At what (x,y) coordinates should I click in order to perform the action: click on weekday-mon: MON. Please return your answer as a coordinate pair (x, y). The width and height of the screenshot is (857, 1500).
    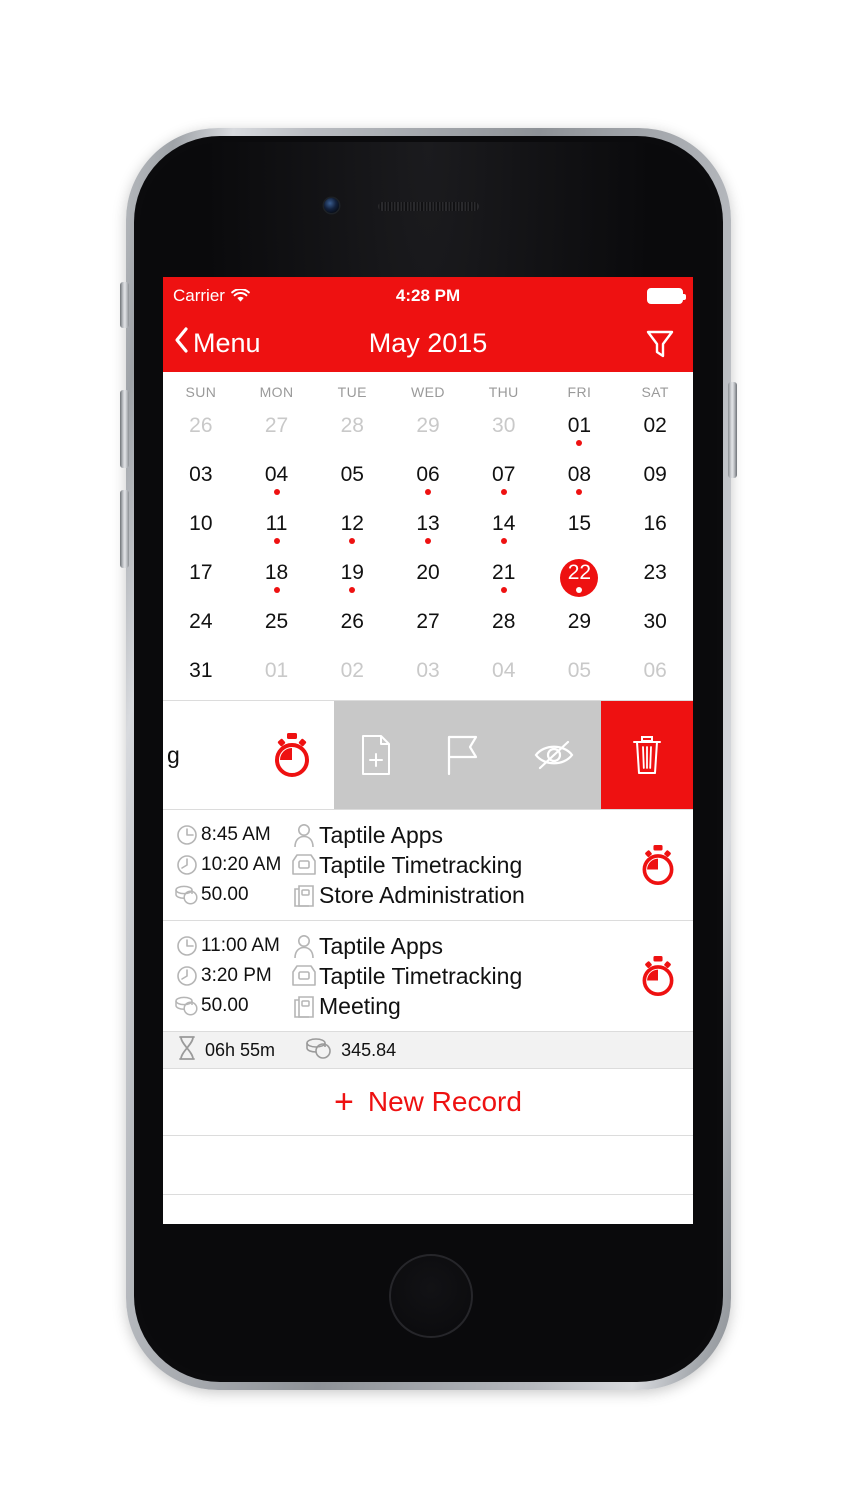
    Looking at the image, I should click on (276, 392).